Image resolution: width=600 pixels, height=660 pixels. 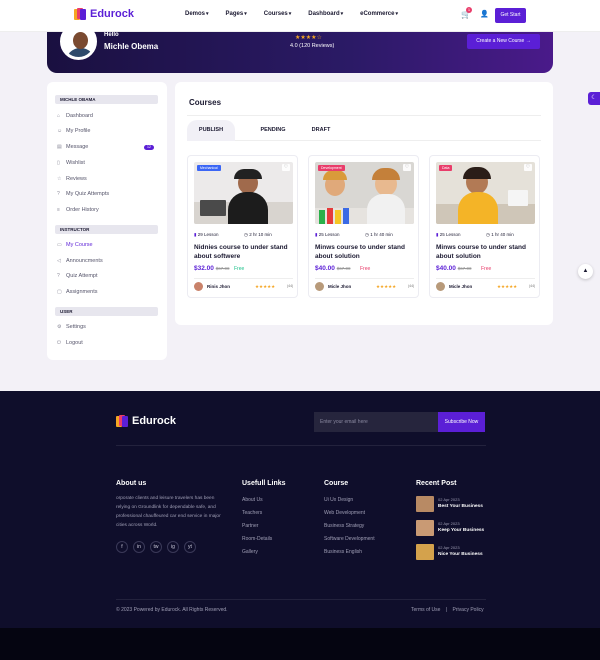 What do you see at coordinates (484, 14) in the screenshot?
I see `user-icon: 👤` at bounding box center [484, 14].